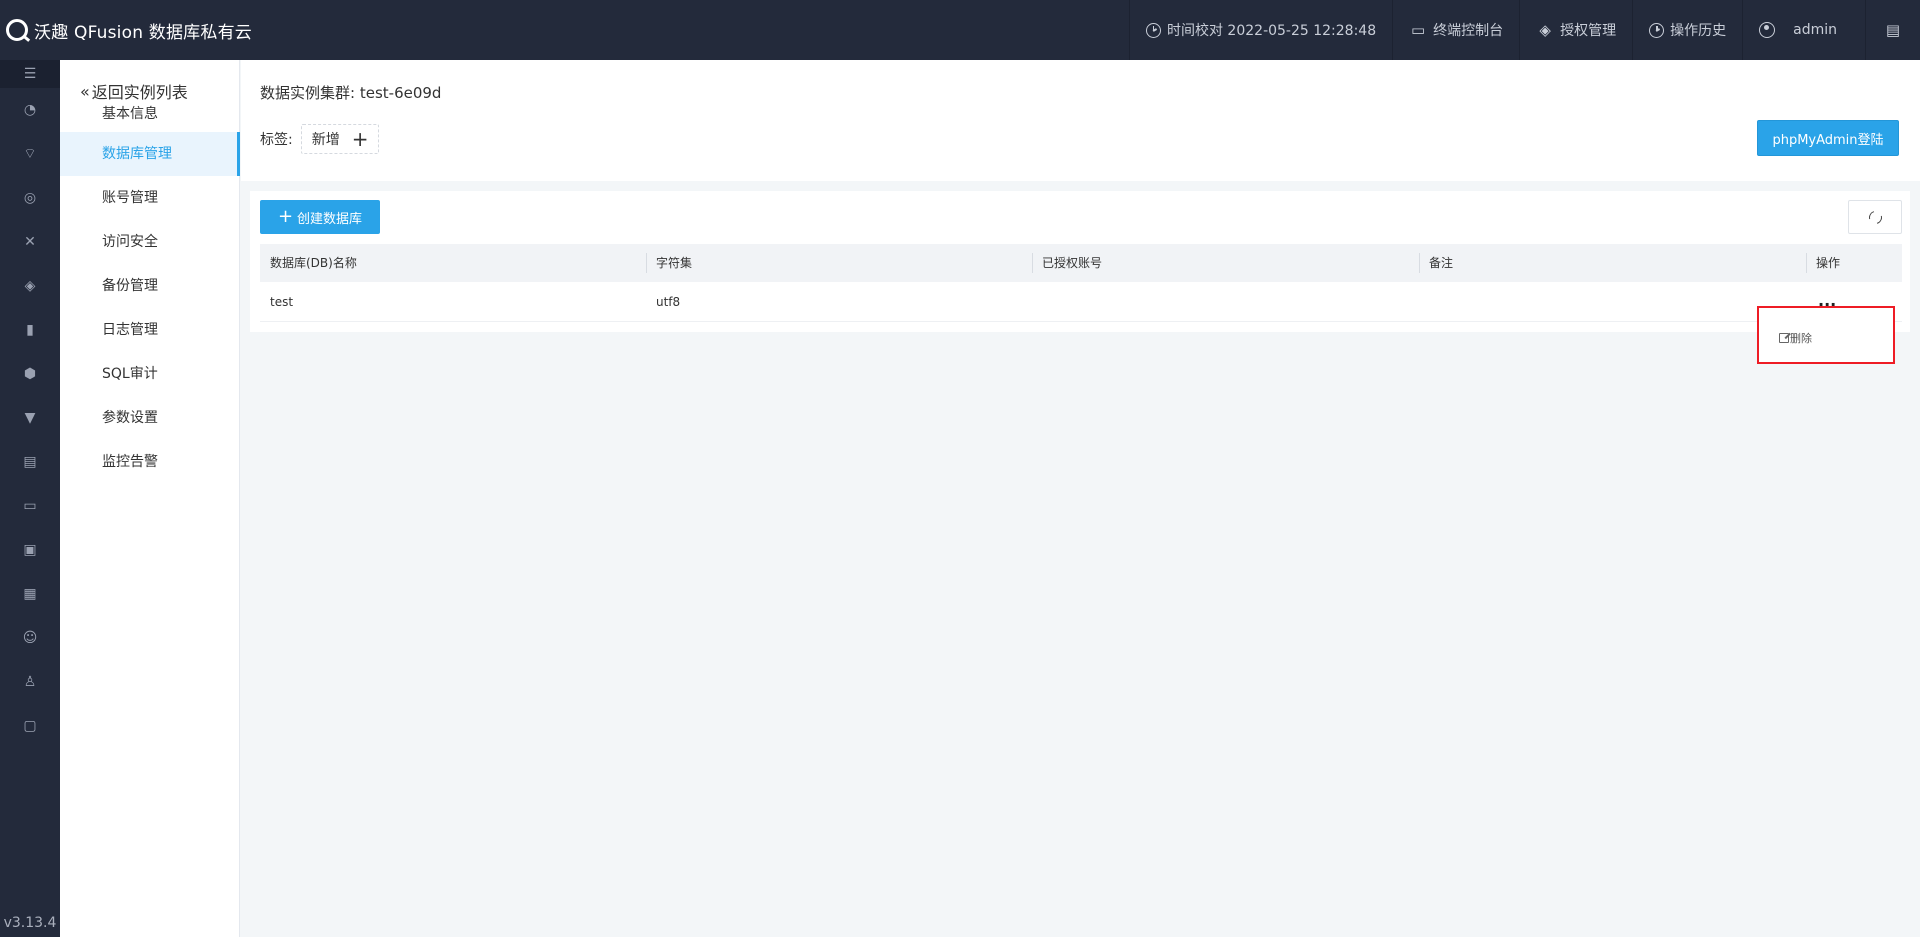 This screenshot has width=1920, height=937. Describe the element at coordinates (839, 263) in the screenshot. I see `column-charset: 字符集` at that location.